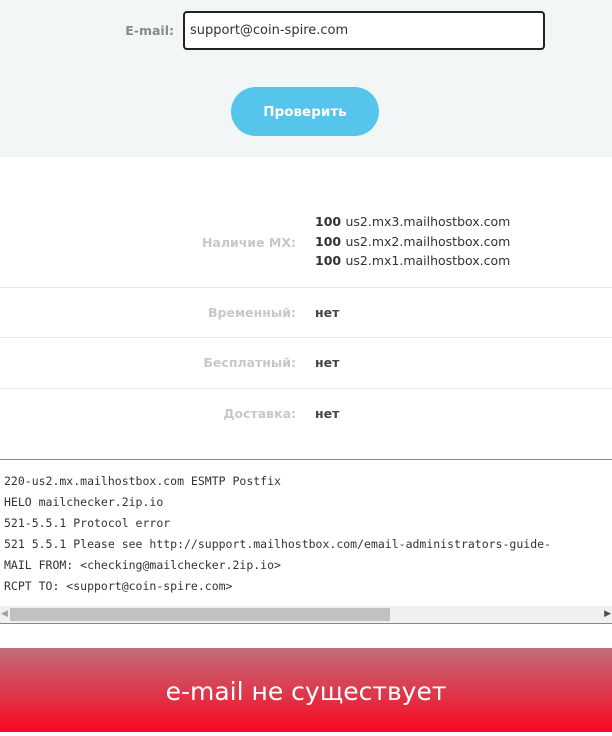 Image resolution: width=612 pixels, height=736 pixels. Describe the element at coordinates (306, 414) in the screenshot. I see `delivery-row: Доставка: нет` at that location.